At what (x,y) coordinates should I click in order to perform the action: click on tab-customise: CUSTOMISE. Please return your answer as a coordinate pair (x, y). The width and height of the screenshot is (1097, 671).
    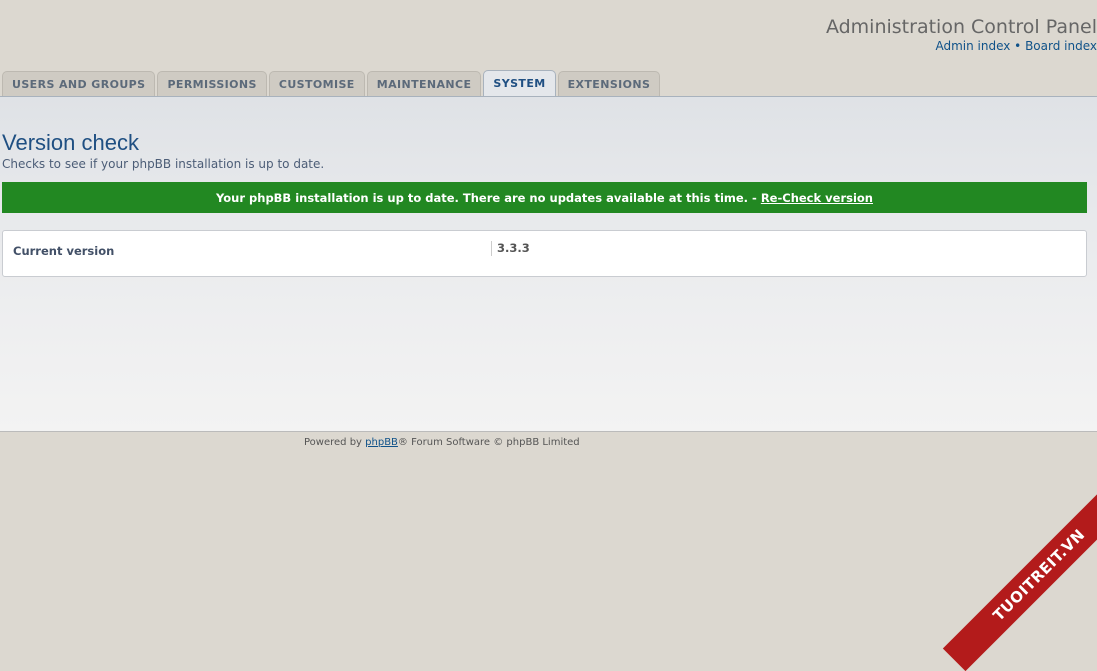
    Looking at the image, I should click on (316, 83).